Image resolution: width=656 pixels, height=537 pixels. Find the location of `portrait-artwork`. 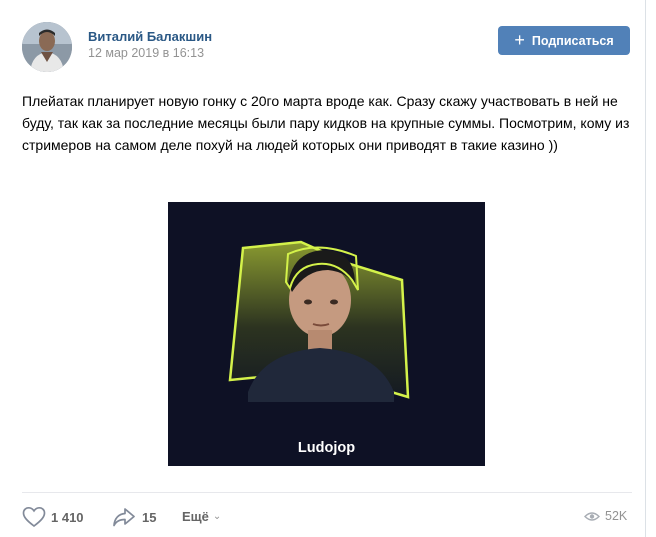

portrait-artwork is located at coordinates (319, 321).